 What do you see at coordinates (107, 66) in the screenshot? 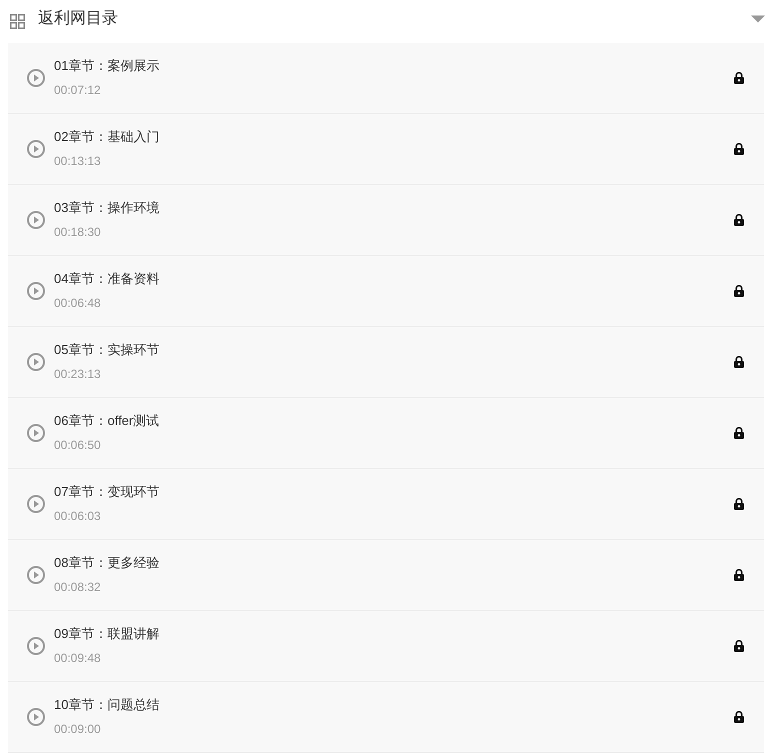
I see `lesson-title: 01章节：案例展示` at bounding box center [107, 66].